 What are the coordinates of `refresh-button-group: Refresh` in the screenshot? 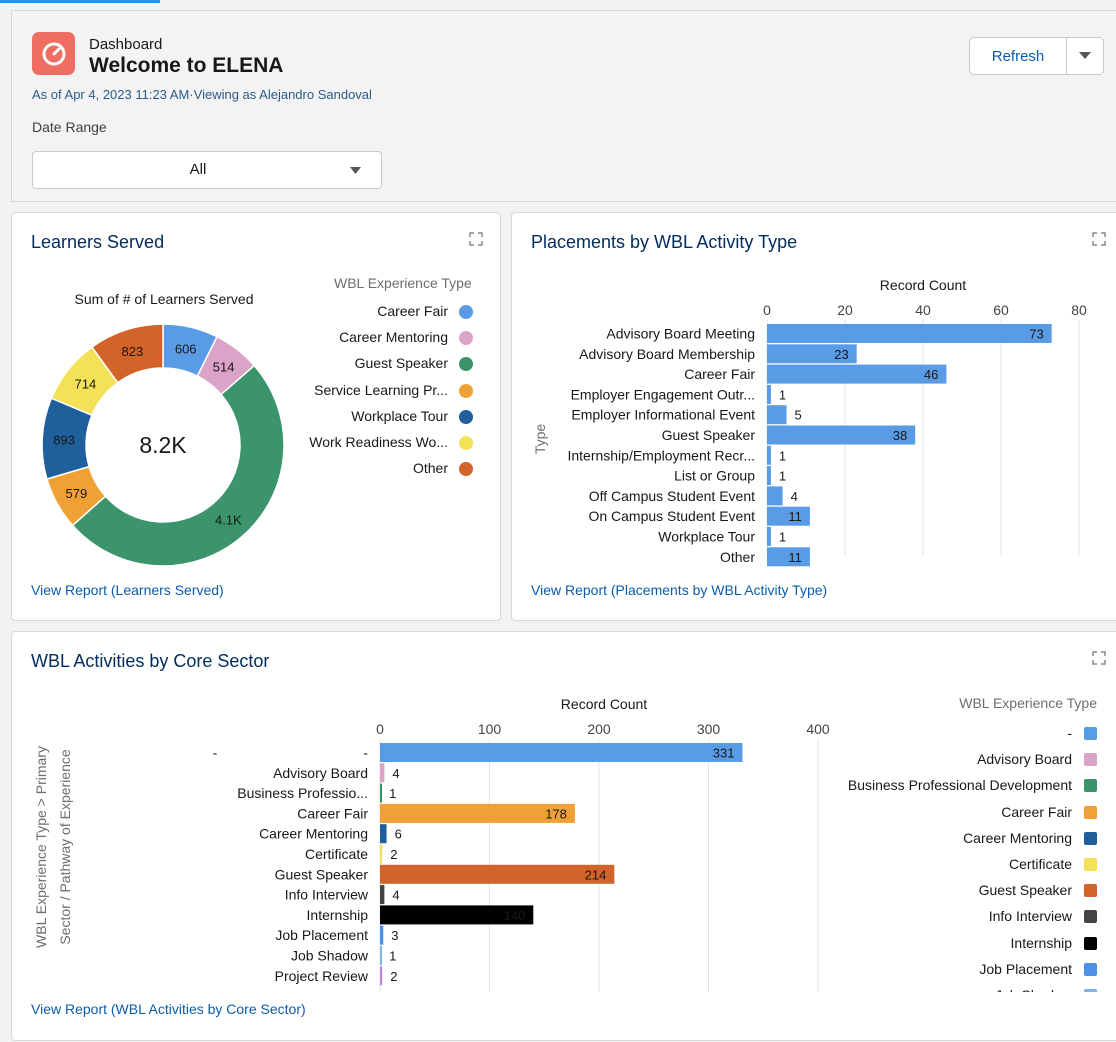 It's located at (1036, 56).